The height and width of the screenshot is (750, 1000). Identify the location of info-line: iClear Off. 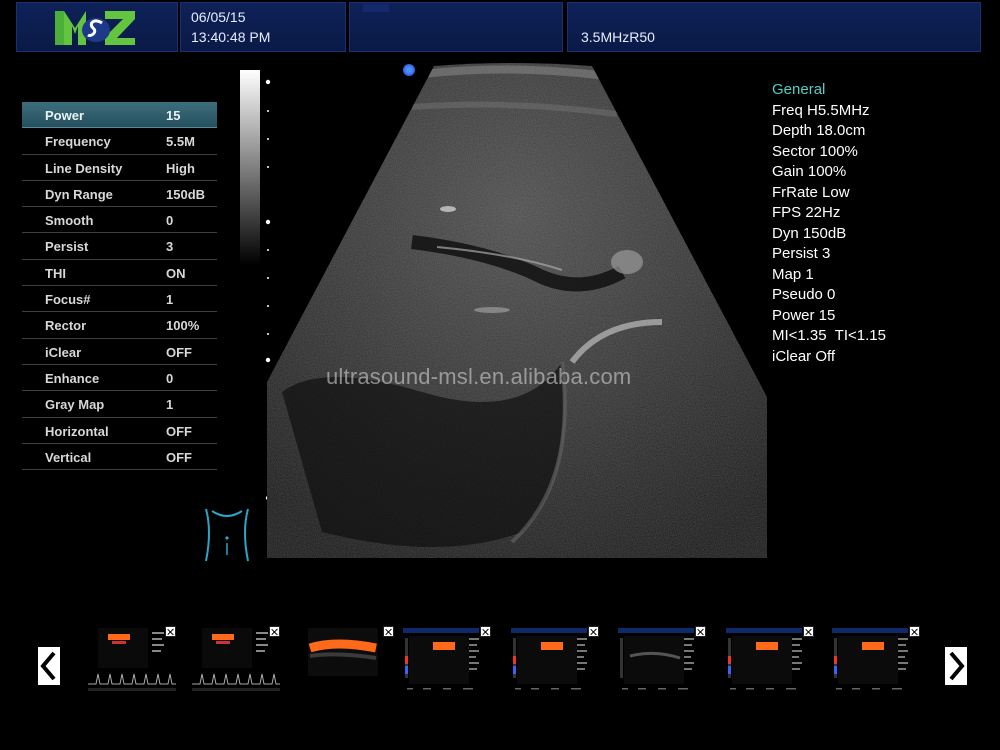
(804, 356).